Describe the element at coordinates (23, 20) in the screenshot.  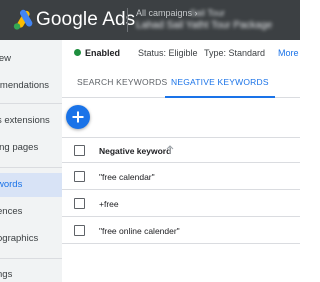
I see `google-ads-logo-icon` at that location.